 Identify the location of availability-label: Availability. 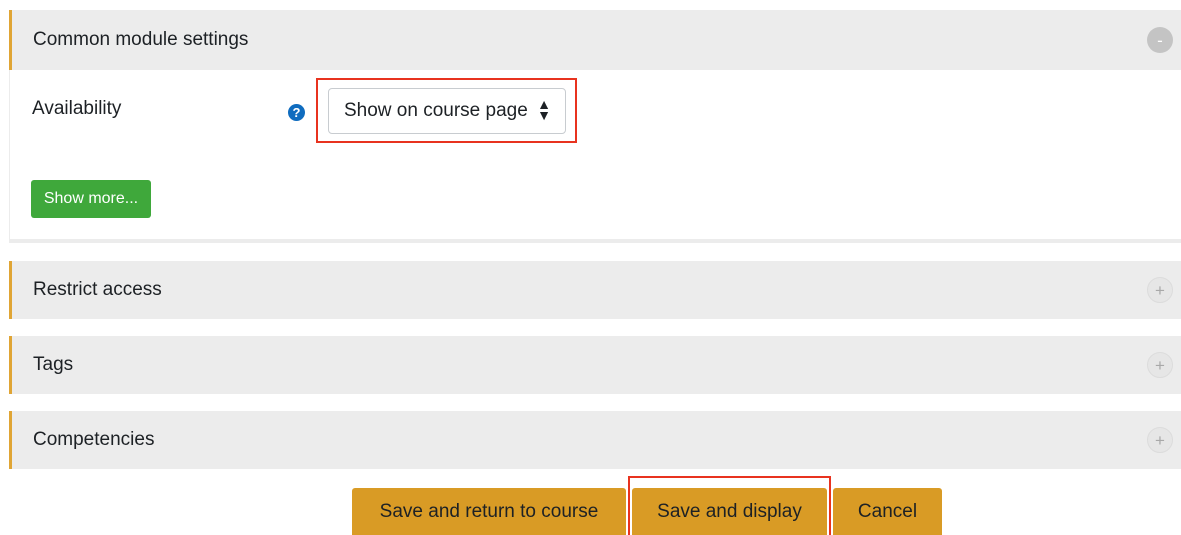
(77, 108).